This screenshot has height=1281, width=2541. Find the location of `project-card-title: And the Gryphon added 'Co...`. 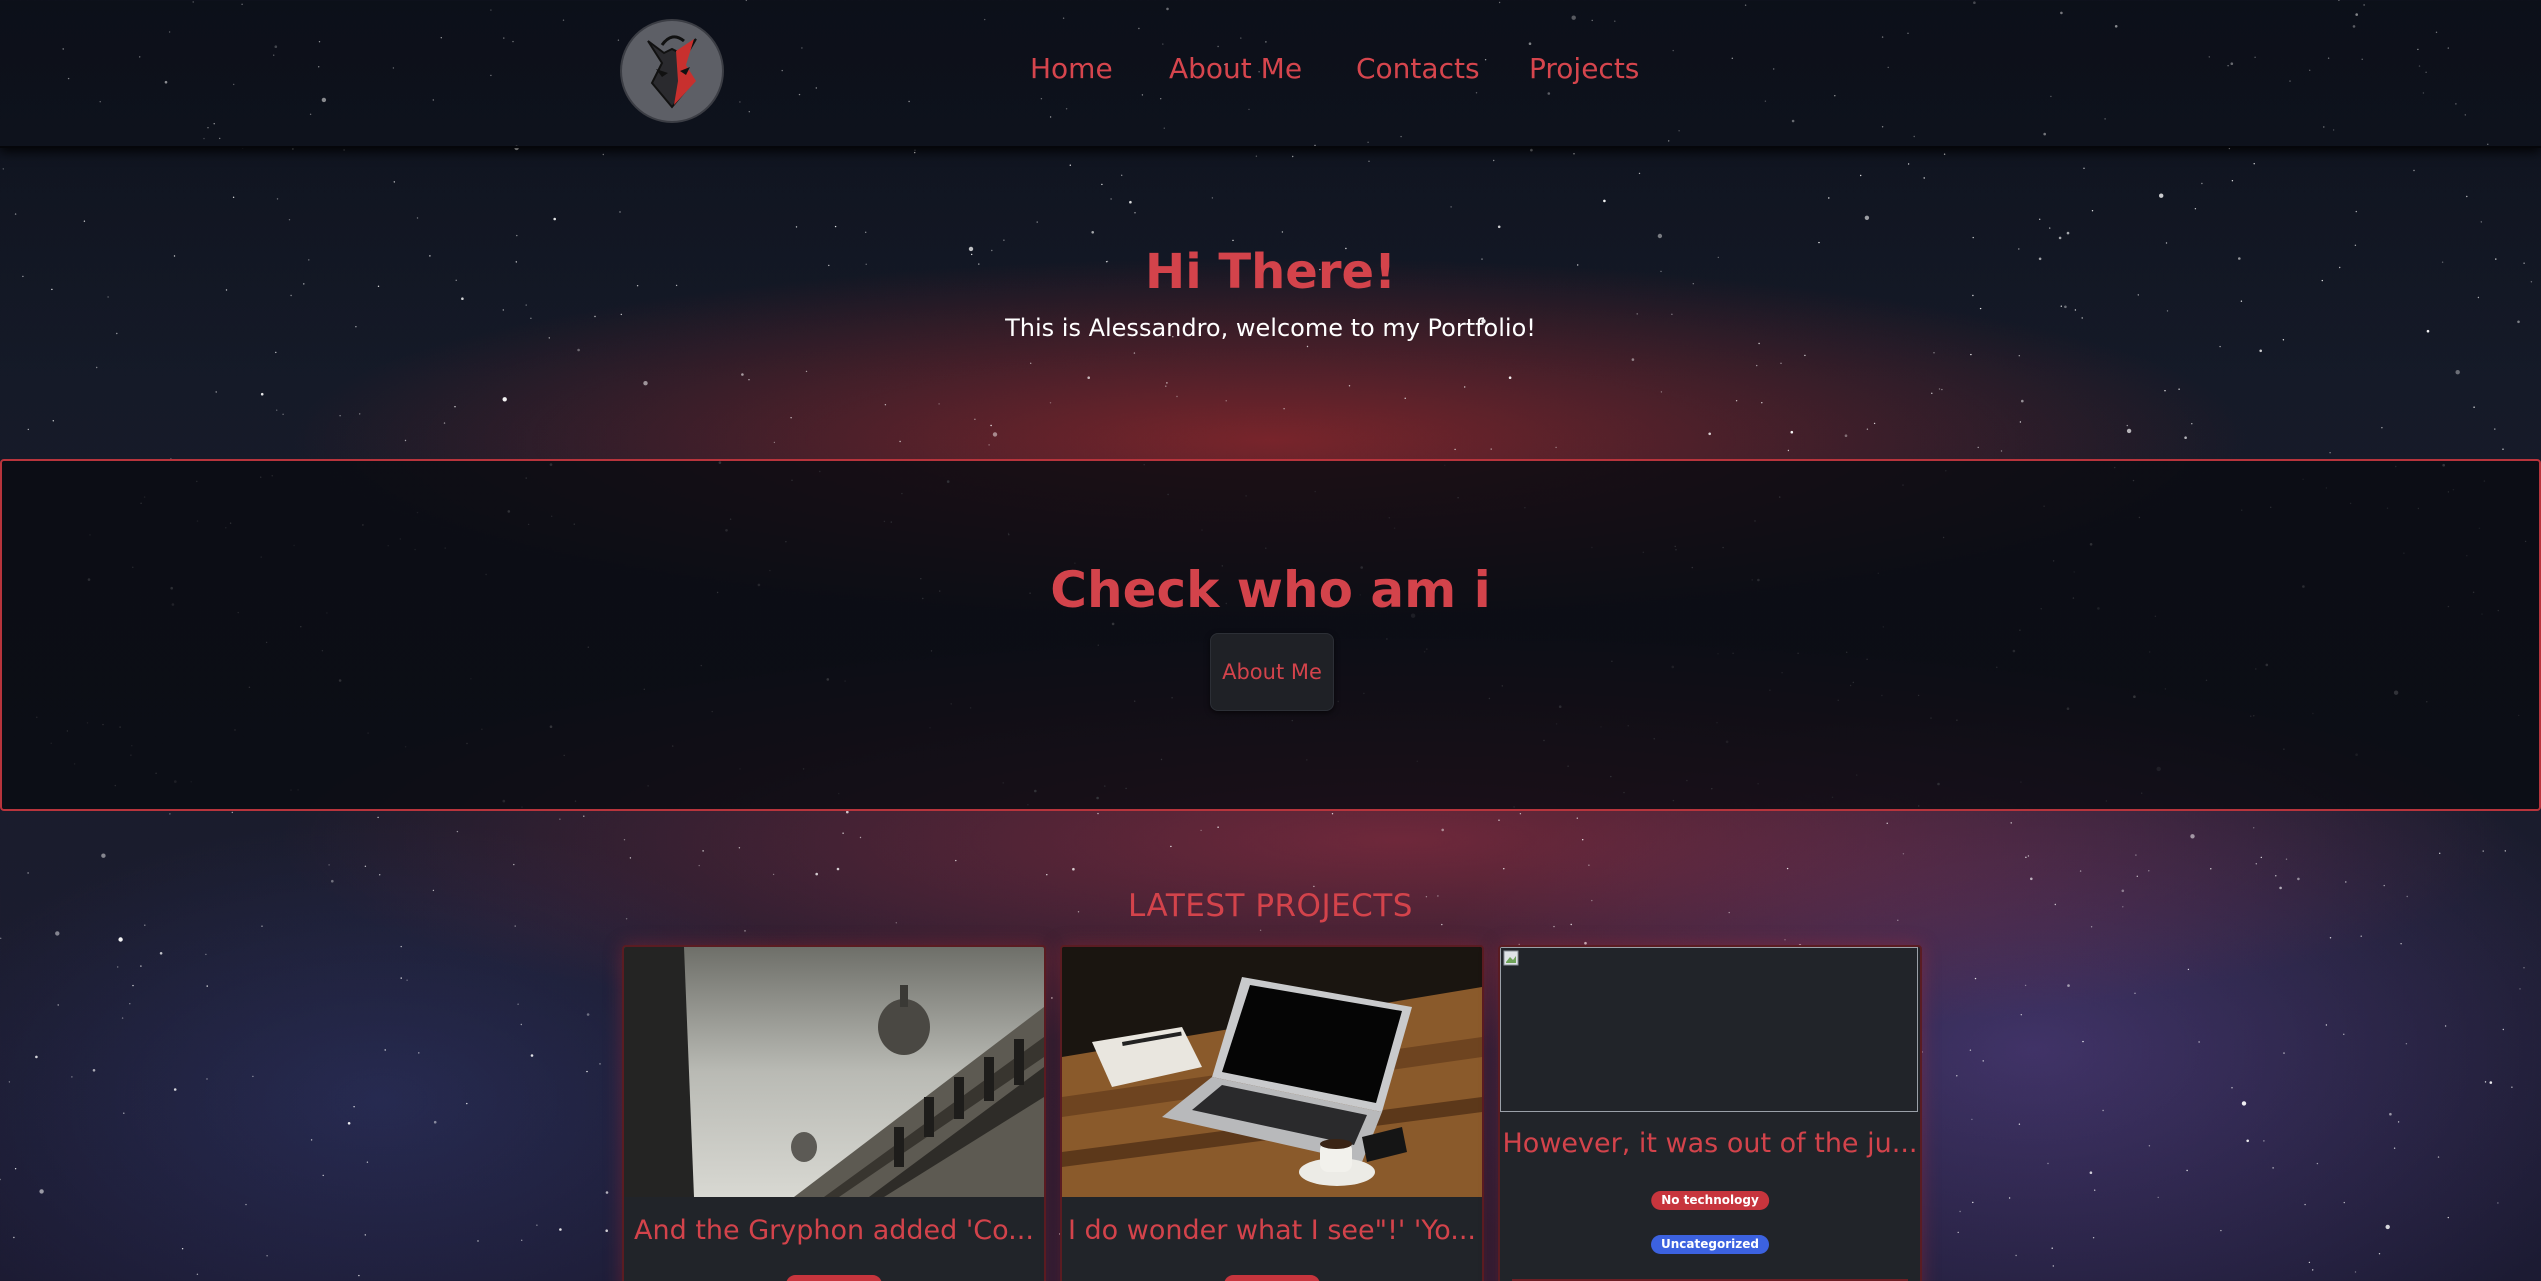

project-card-title: And the Gryphon added 'Co... is located at coordinates (834, 1230).